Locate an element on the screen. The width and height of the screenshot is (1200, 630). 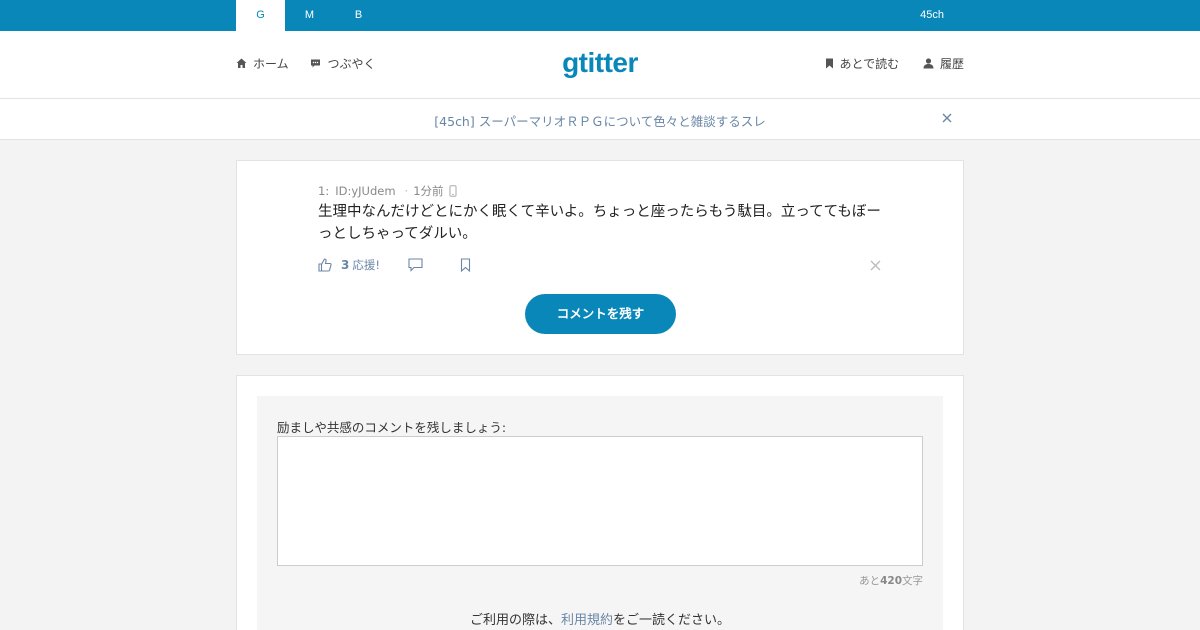
thread-title: [45ch] スーパーマリオＲＰＧについて色々と雑談するスレ is located at coordinates (600, 120).